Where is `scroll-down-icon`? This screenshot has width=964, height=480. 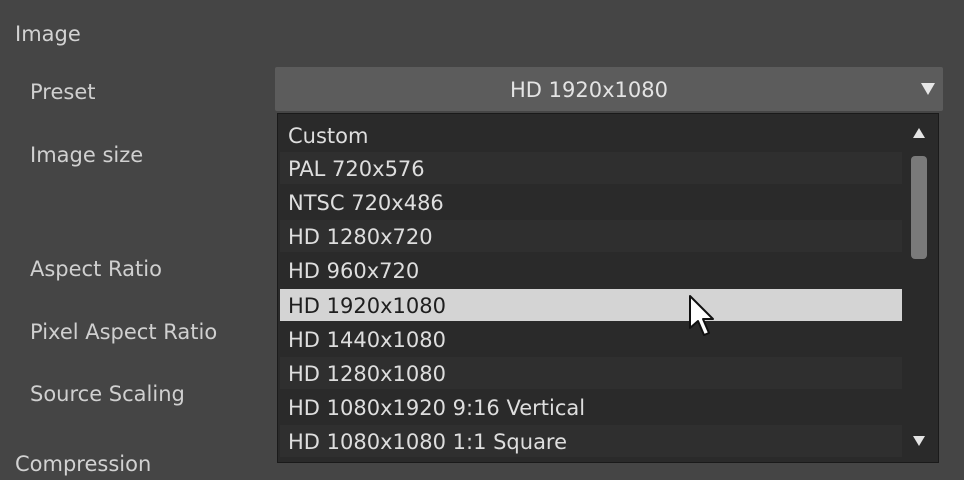 scroll-down-icon is located at coordinates (919, 441).